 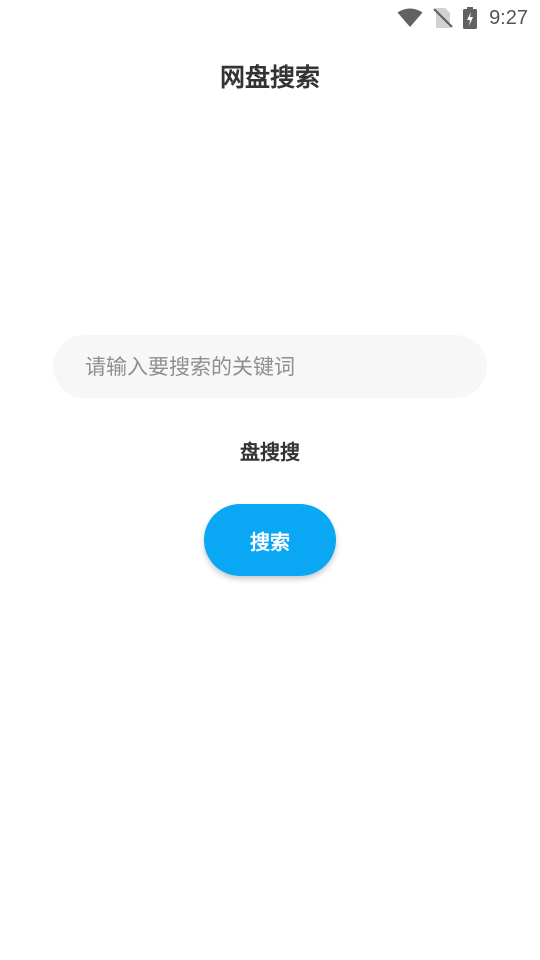 What do you see at coordinates (508, 18) in the screenshot?
I see `status-time: 9:27` at bounding box center [508, 18].